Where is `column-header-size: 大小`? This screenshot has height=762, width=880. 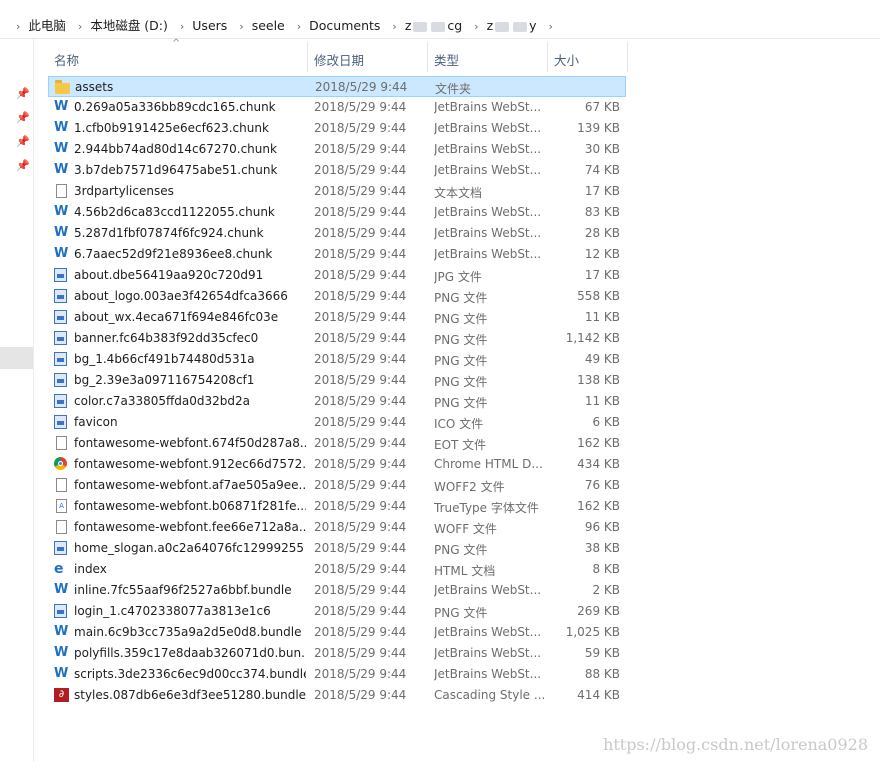
column-header-size: 大小 is located at coordinates (587, 57).